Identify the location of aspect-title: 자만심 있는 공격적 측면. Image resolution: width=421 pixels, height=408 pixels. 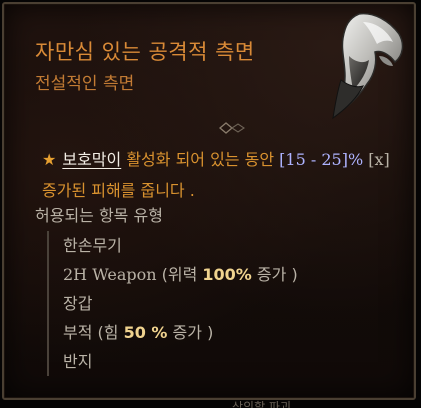
(145, 52).